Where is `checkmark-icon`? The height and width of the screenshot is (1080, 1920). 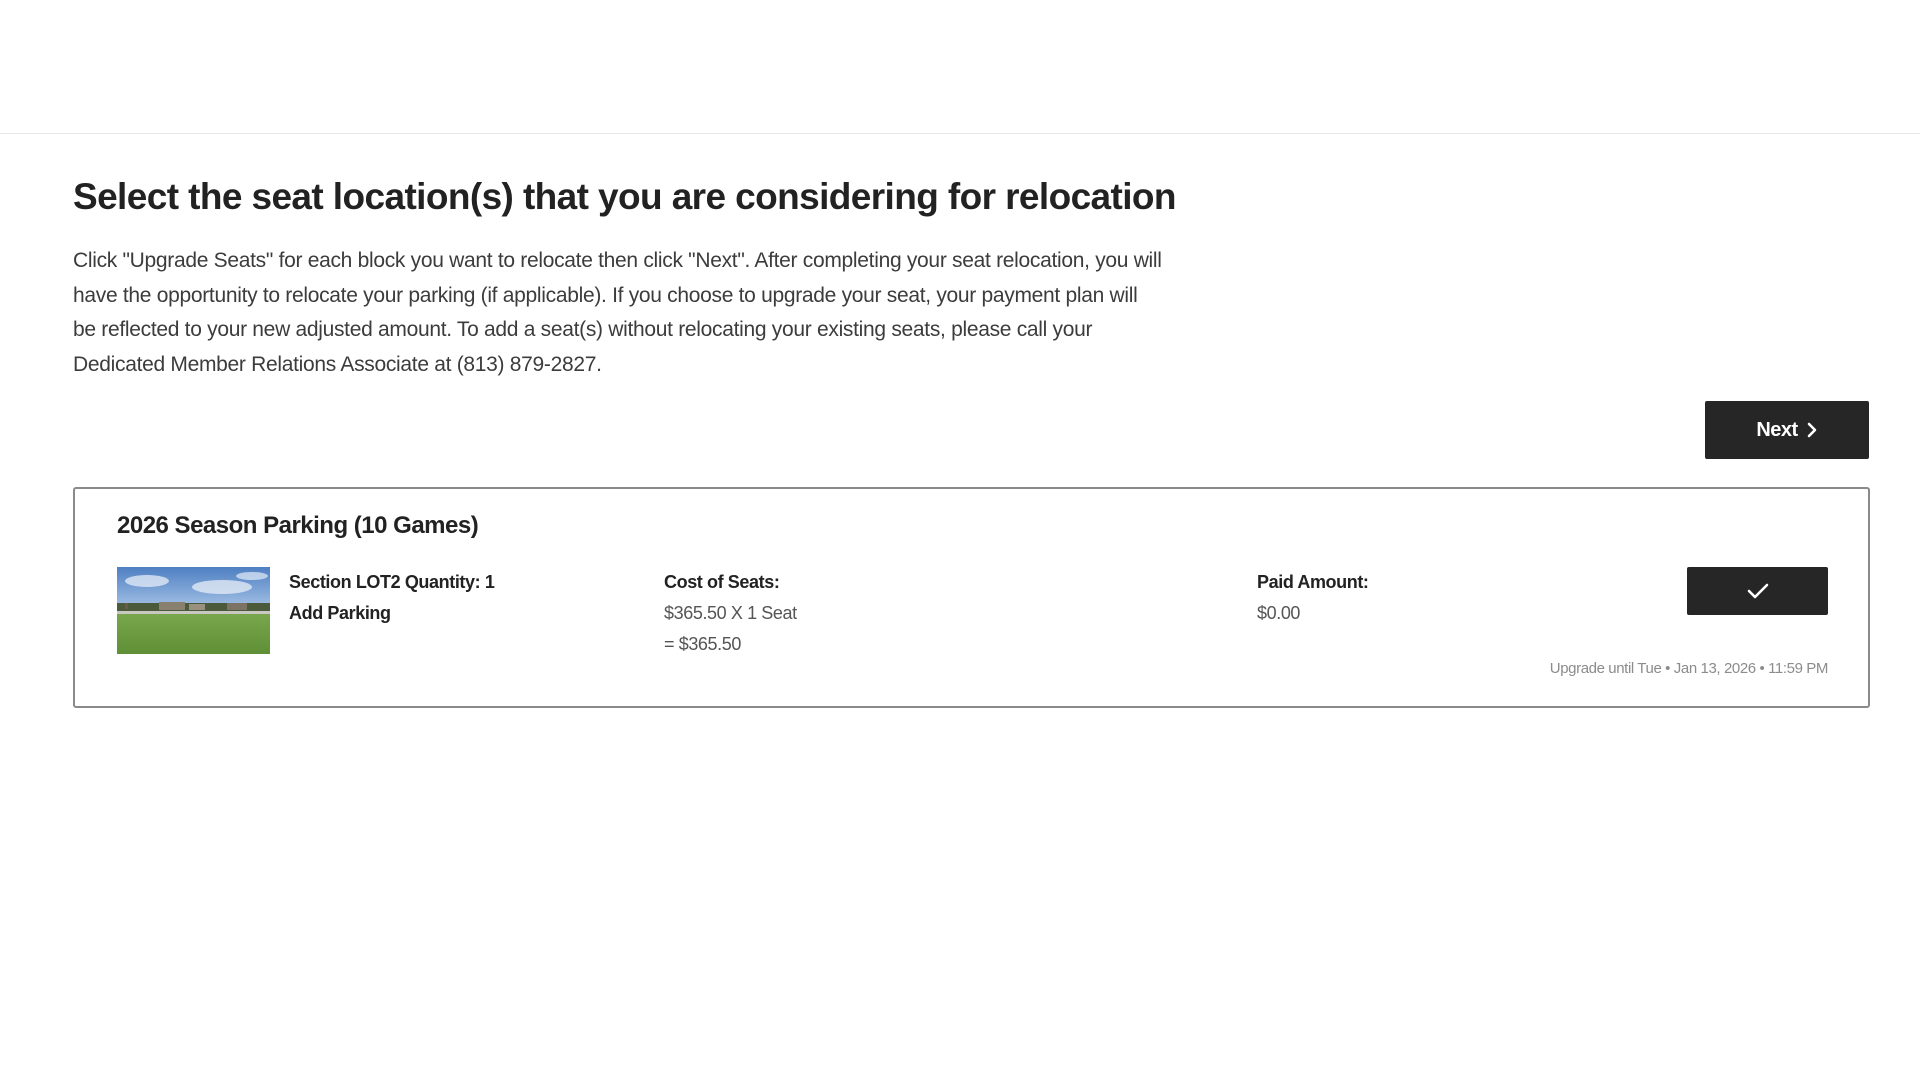 checkmark-icon is located at coordinates (1757, 591).